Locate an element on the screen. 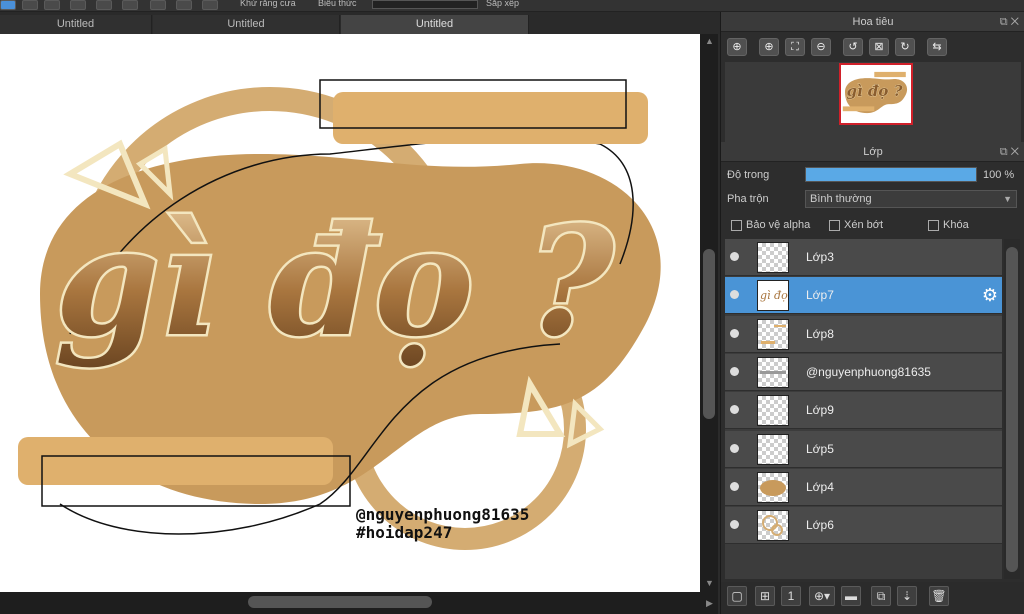  opacity-value: 100 % is located at coordinates (999, 175).